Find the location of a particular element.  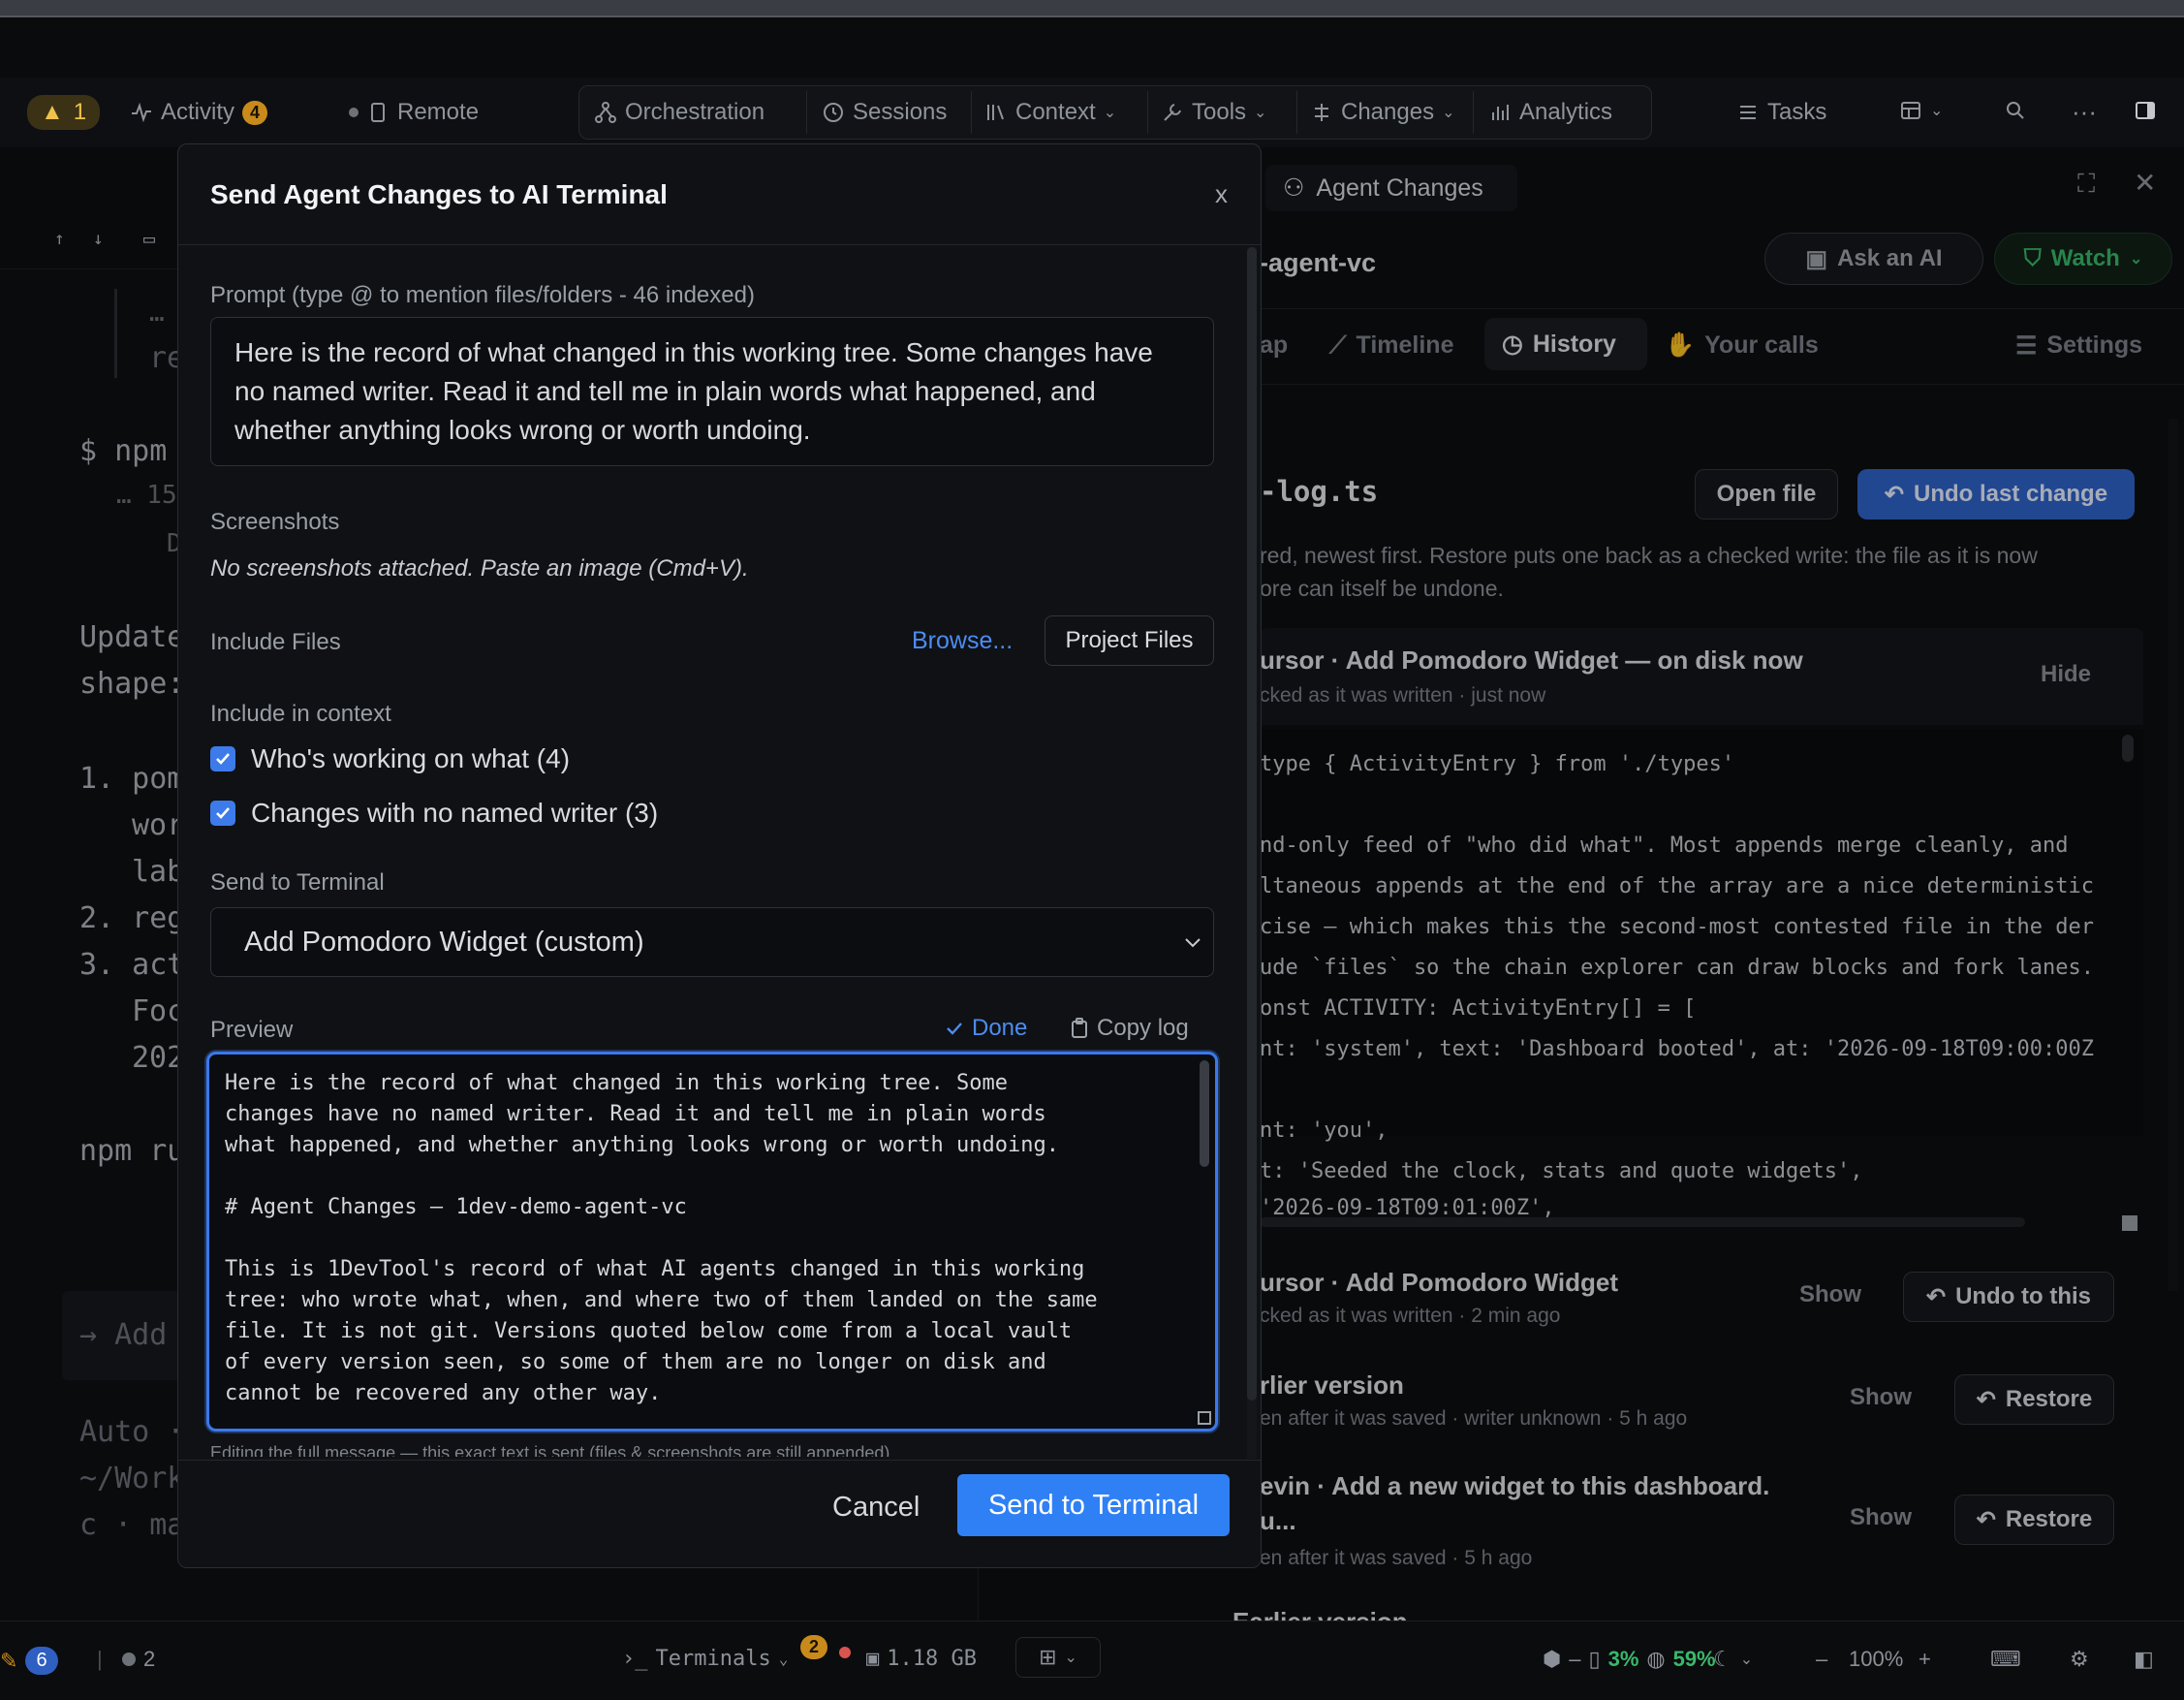

theme-toggle: ☾ ⌄ is located at coordinates (1733, 1659).